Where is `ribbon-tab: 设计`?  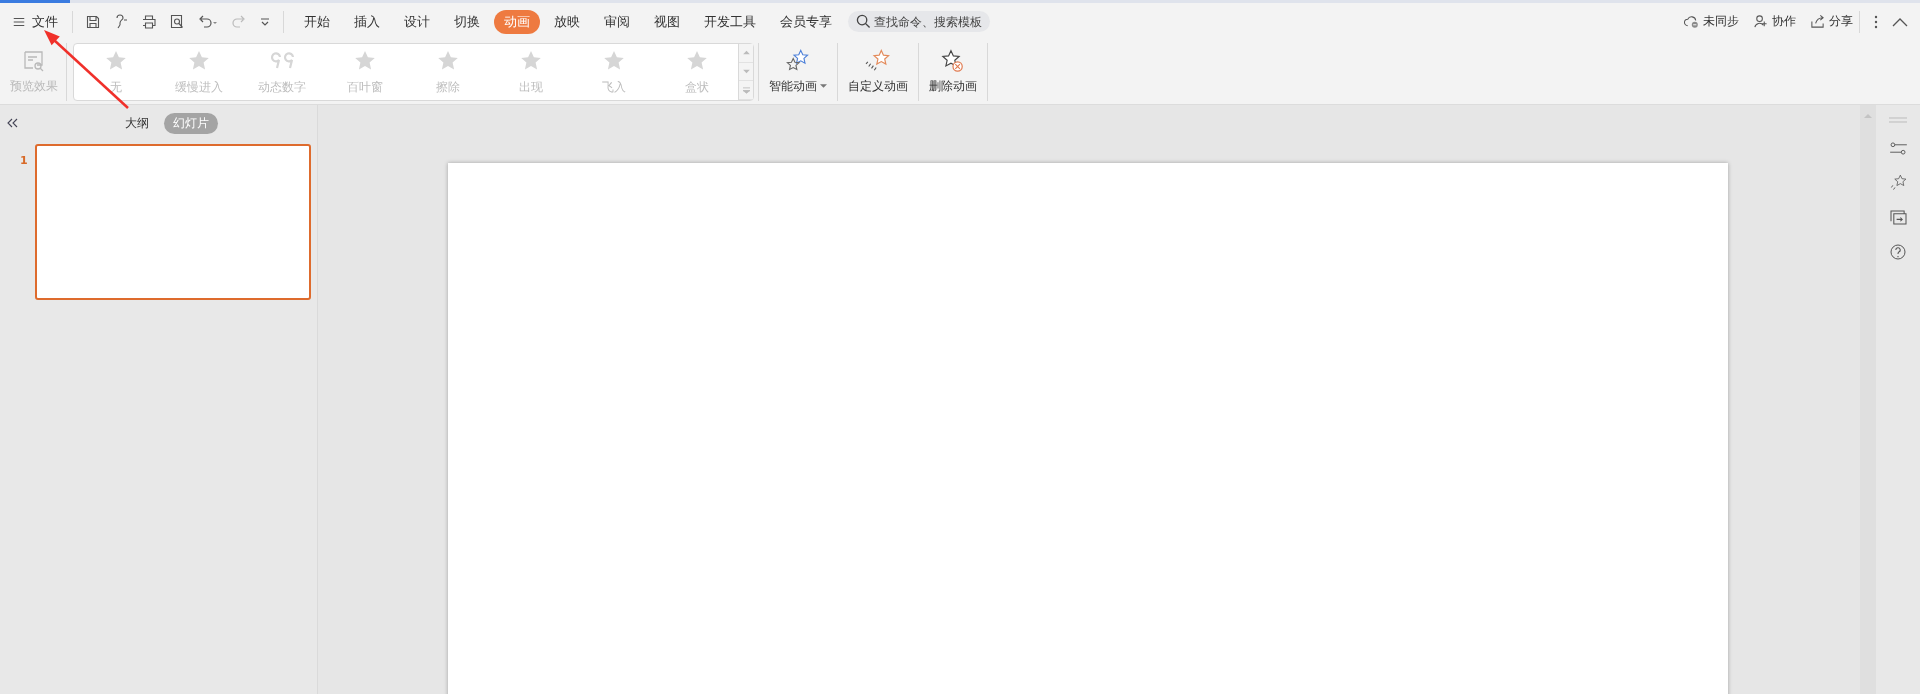 ribbon-tab: 设计 is located at coordinates (417, 21).